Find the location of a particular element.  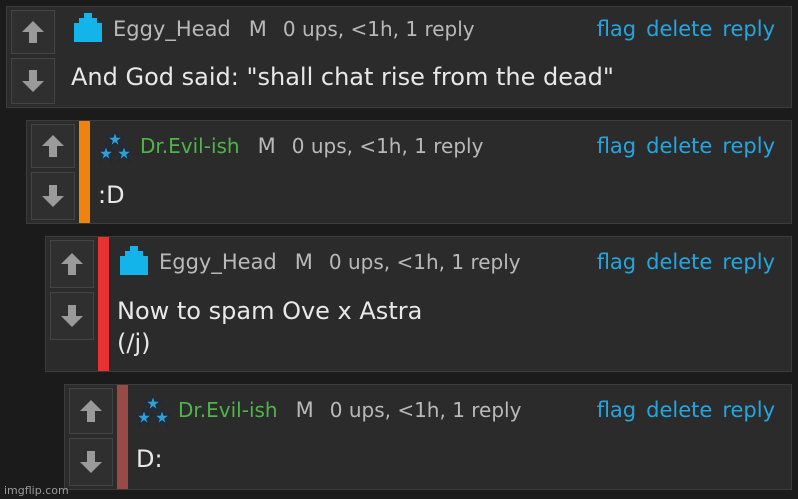

comment-text: D: is located at coordinates (149, 459).